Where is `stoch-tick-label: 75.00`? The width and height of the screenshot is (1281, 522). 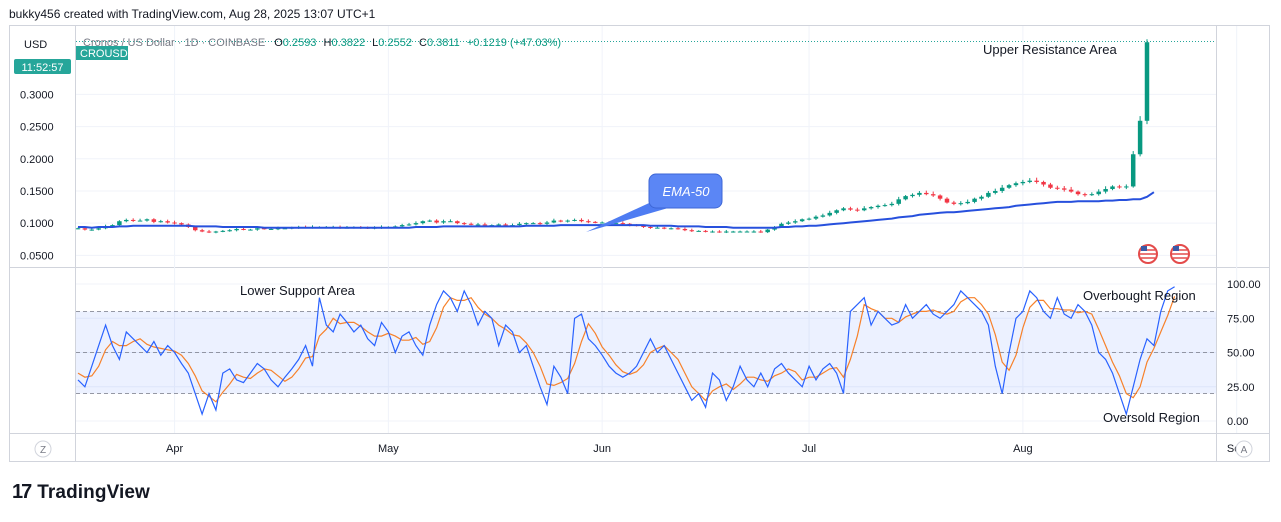 stoch-tick-label: 75.00 is located at coordinates (1241, 319).